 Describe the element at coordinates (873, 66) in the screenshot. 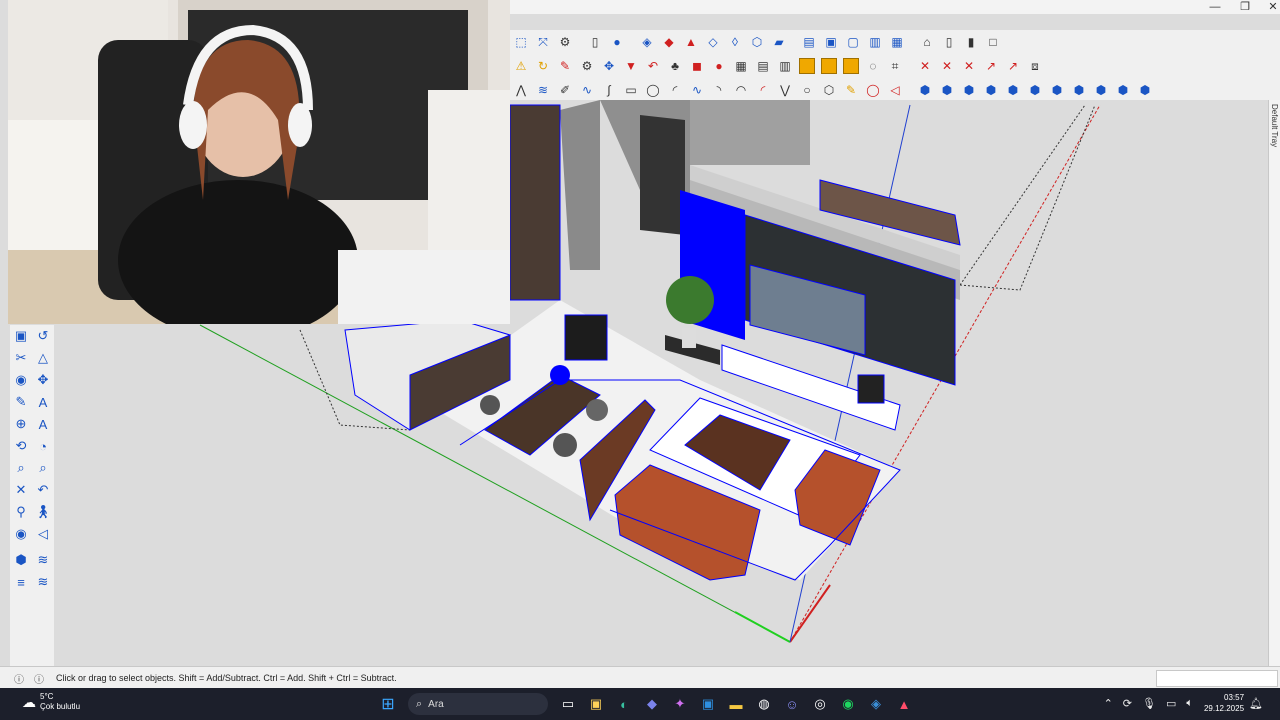

I see `globe-icon: ◌` at that location.